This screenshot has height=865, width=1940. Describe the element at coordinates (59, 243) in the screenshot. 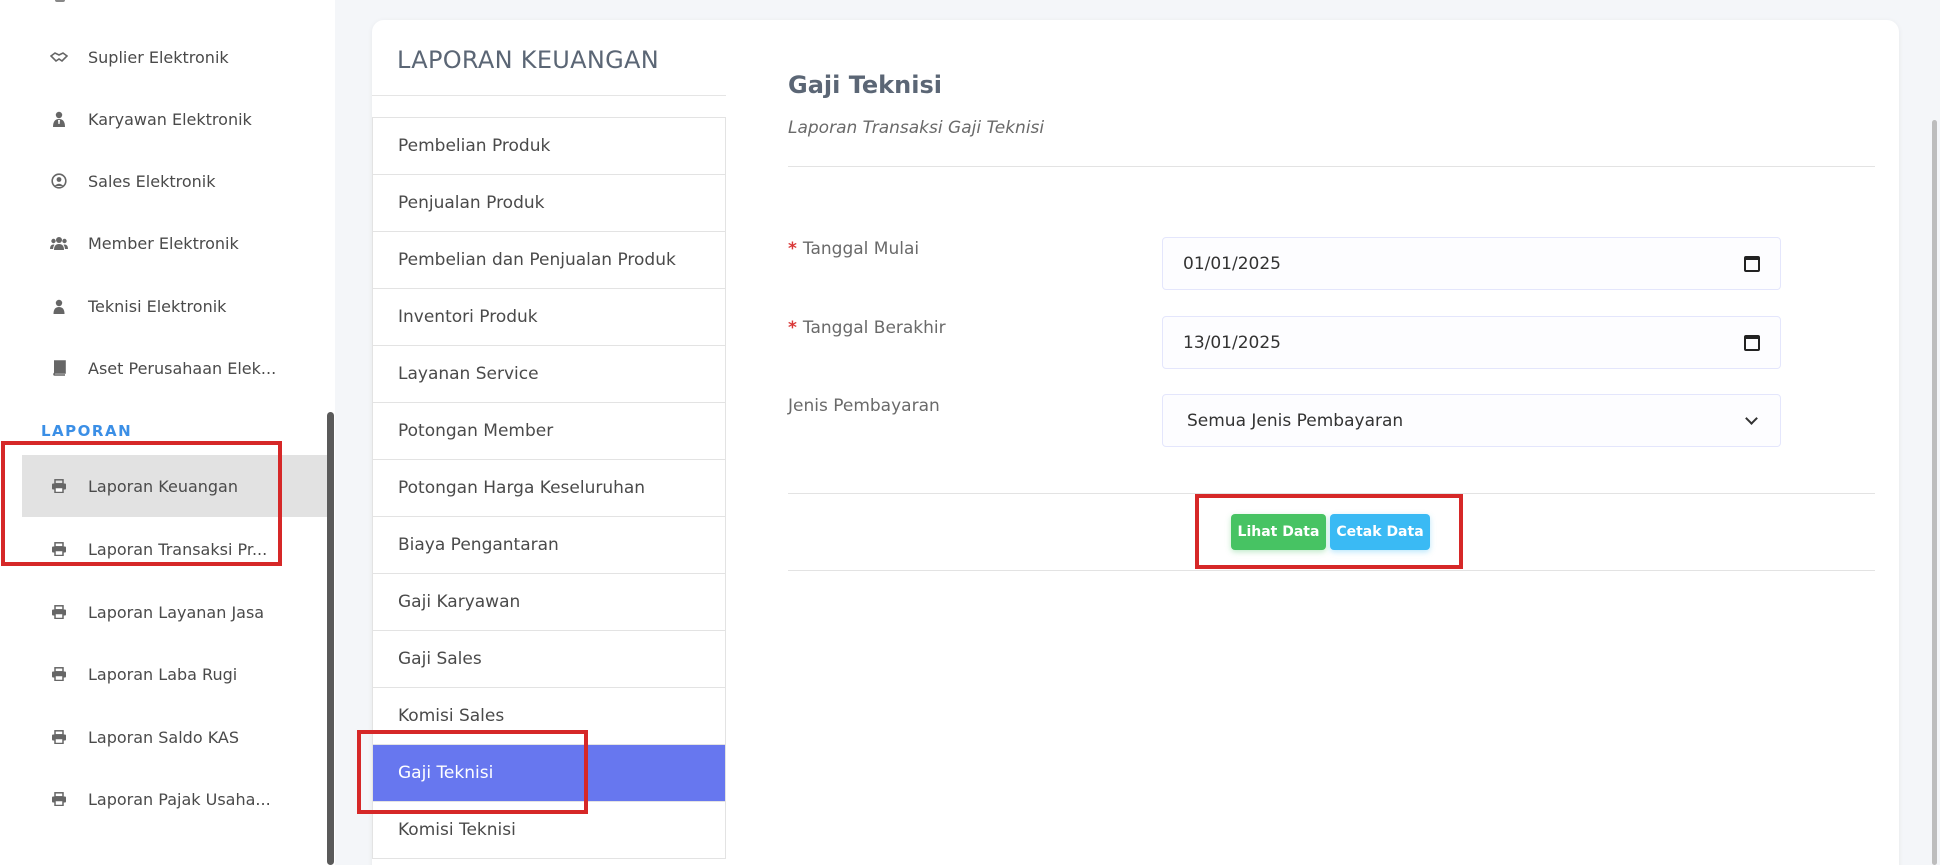

I see `users-icon` at that location.